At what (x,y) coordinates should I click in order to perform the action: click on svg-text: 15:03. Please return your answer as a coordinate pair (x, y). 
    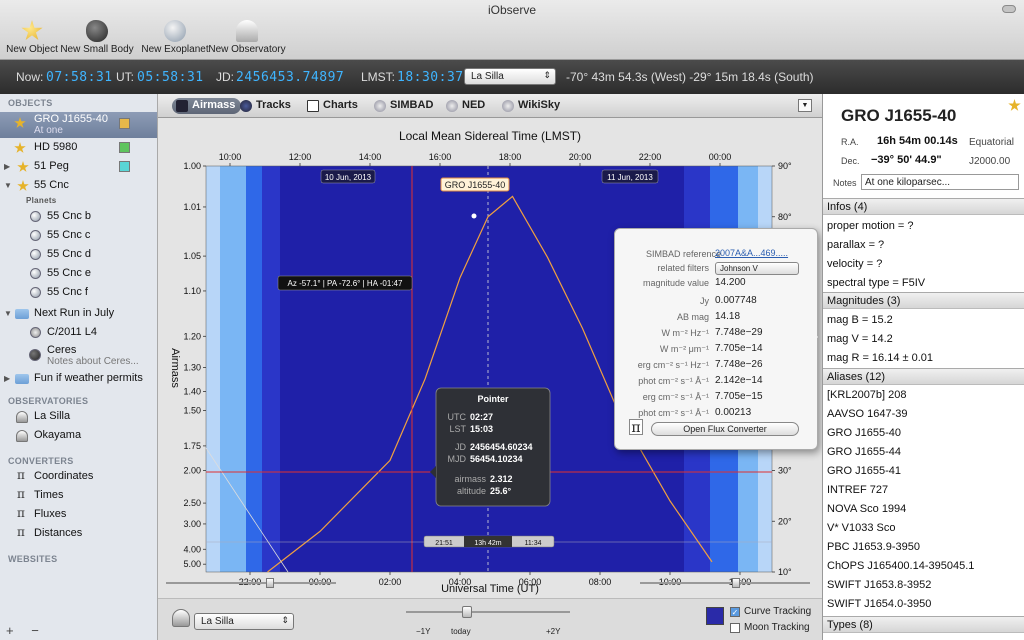
    Looking at the image, I should click on (481, 429).